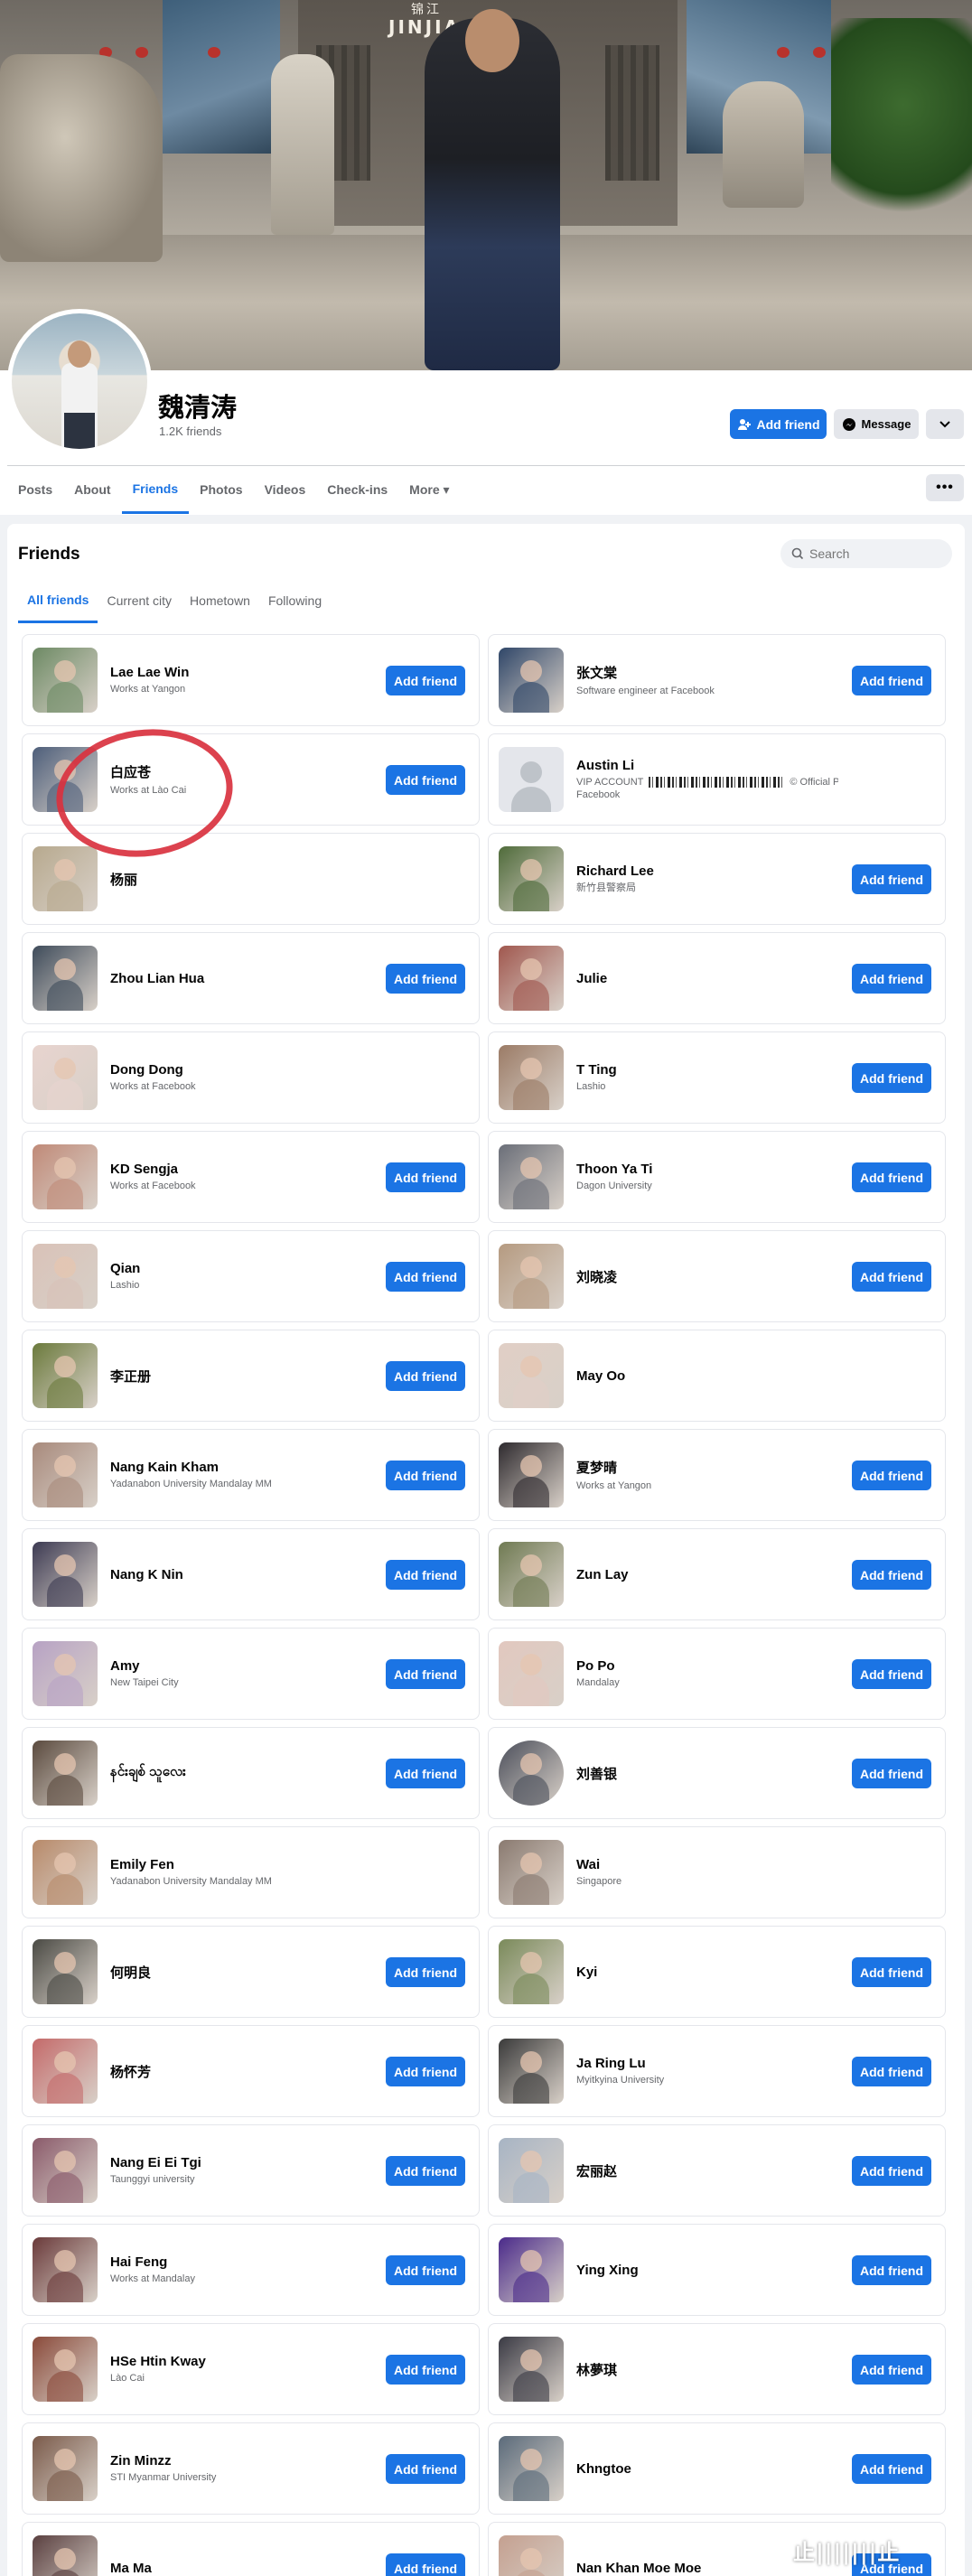 This screenshot has height=2576, width=972. What do you see at coordinates (241, 2361) in the screenshot?
I see `friend-name: HSe Htin Kway` at bounding box center [241, 2361].